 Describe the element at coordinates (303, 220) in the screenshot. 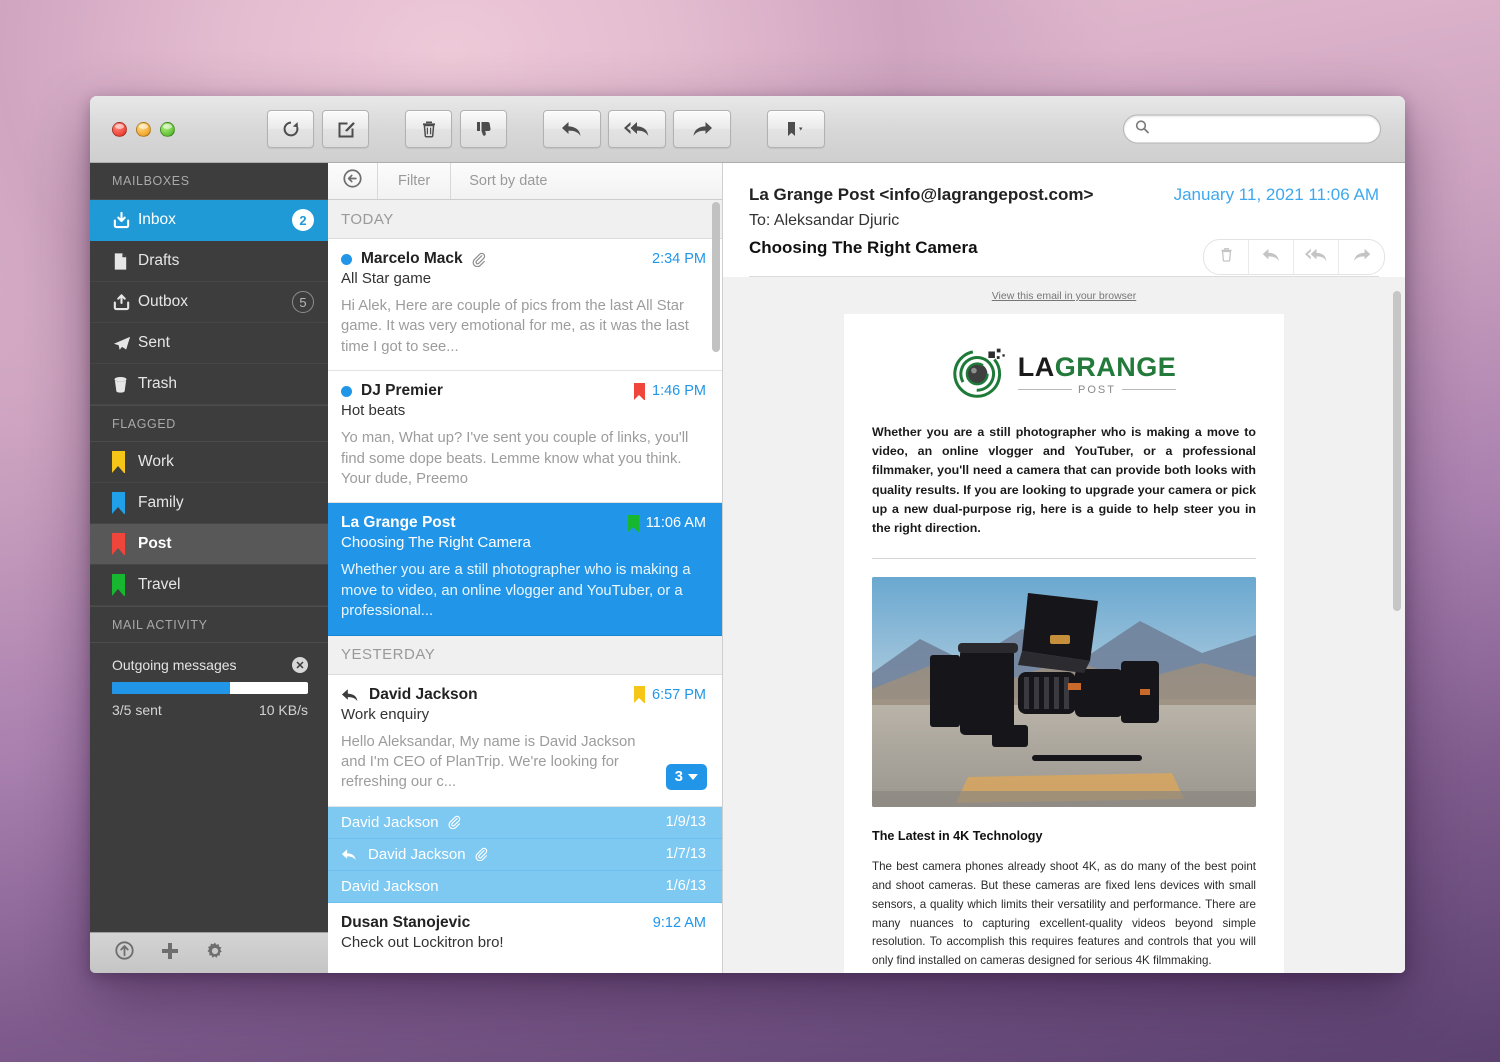

I see `inbox-unread-badge: 2` at that location.